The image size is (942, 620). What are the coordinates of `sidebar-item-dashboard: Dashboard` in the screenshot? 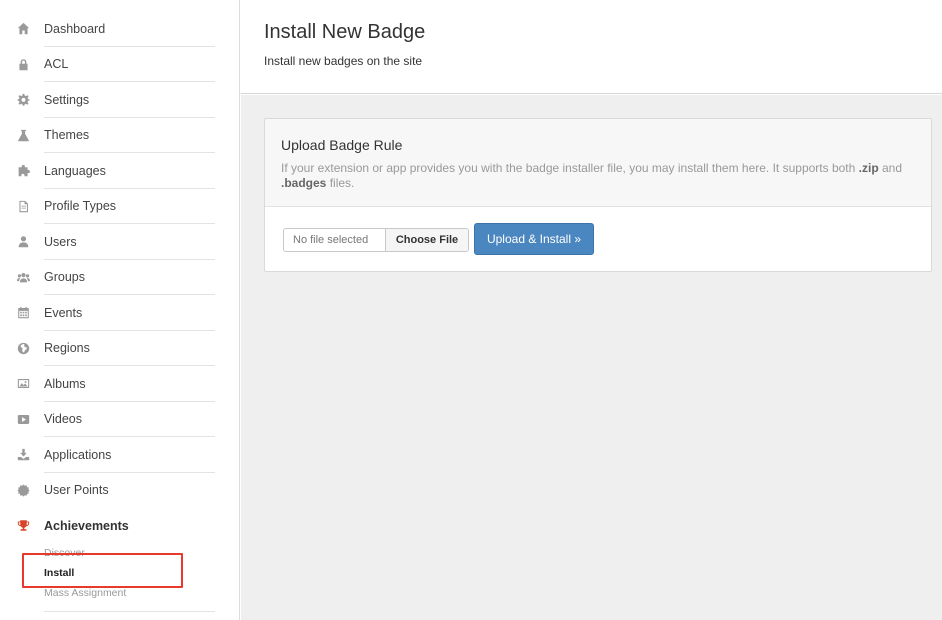 It's located at (120, 29).